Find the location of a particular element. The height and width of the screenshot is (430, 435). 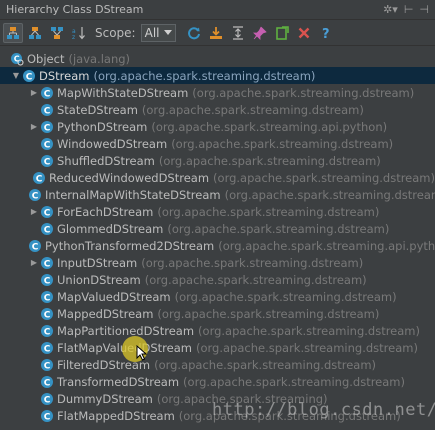

settings-gear-icon: ✲▾ is located at coordinates (390, 9).